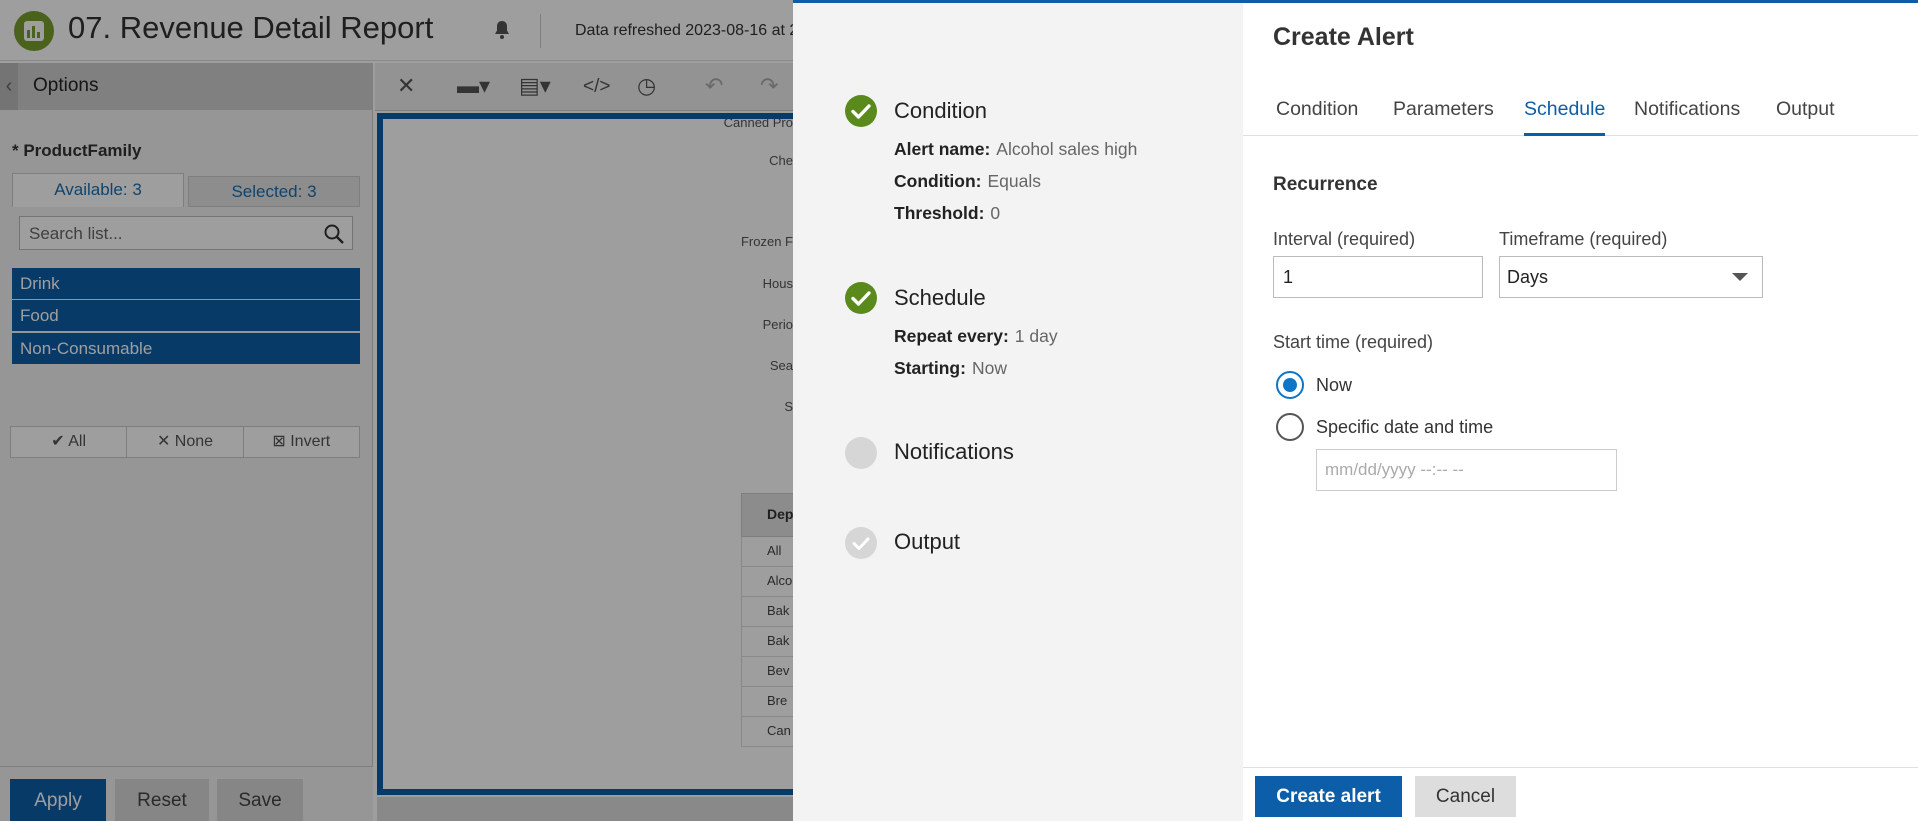  Describe the element at coordinates (1036, 336) in the screenshot. I see `detail-value: 1 day` at that location.